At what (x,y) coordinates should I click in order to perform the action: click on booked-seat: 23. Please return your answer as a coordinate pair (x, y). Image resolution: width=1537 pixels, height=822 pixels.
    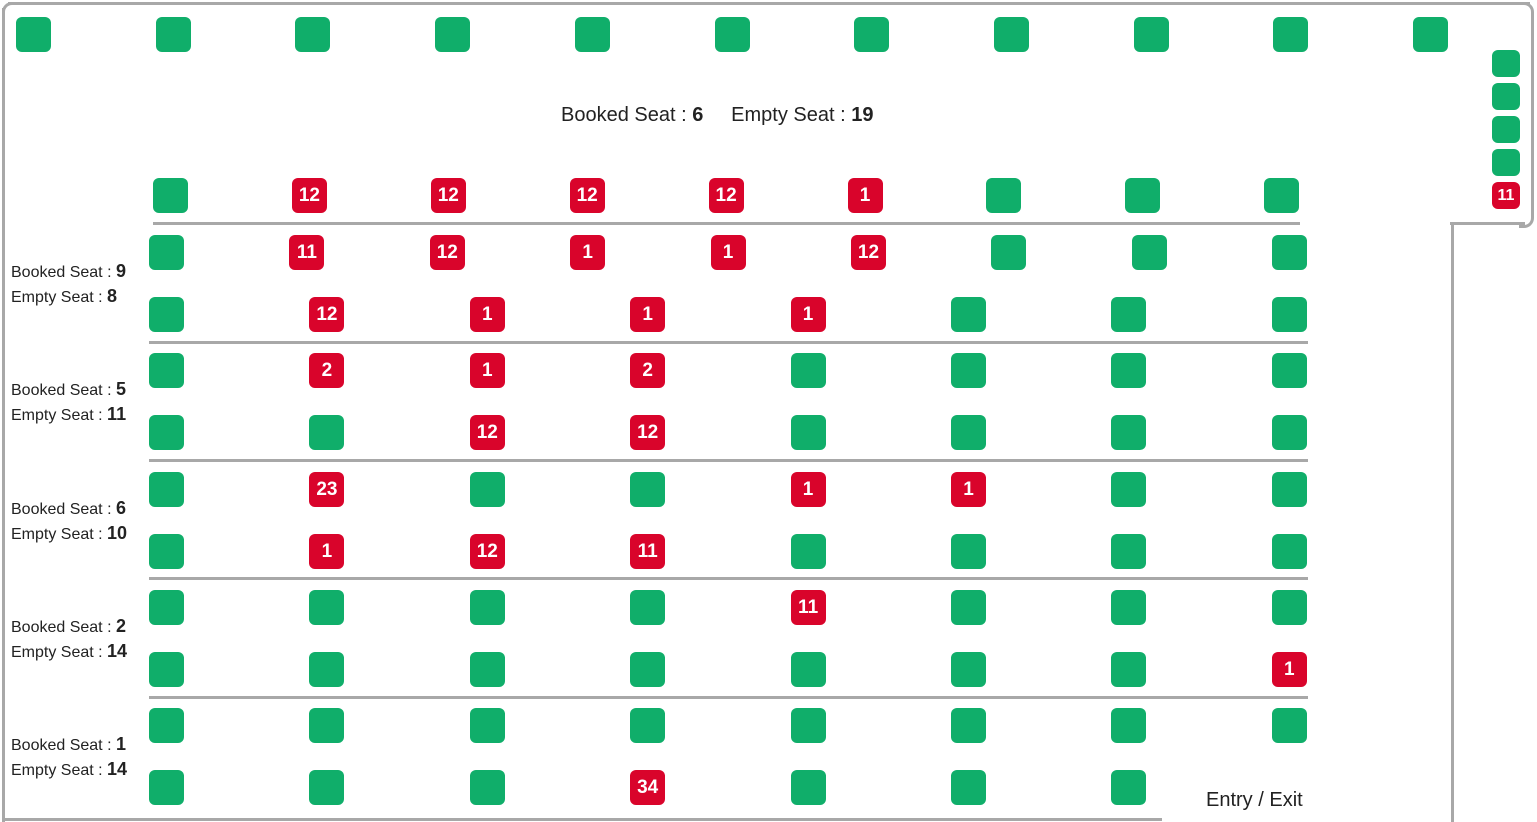
    Looking at the image, I should click on (327, 489).